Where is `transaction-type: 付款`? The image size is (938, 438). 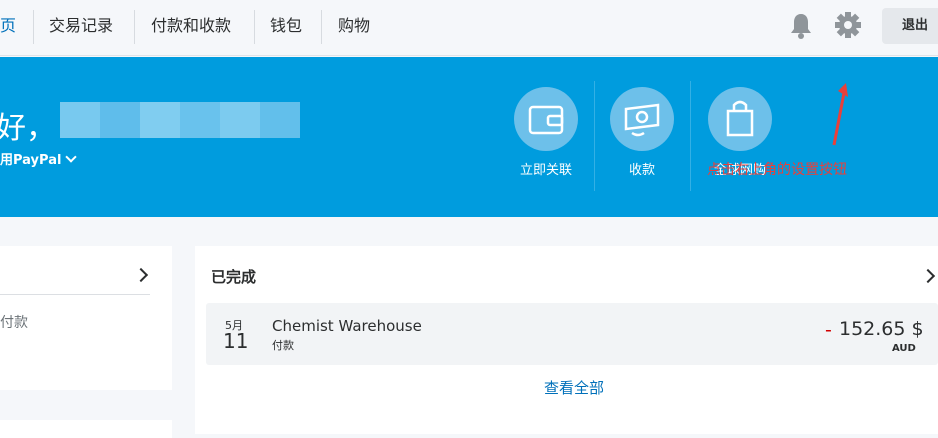
transaction-type: 付款 is located at coordinates (283, 345).